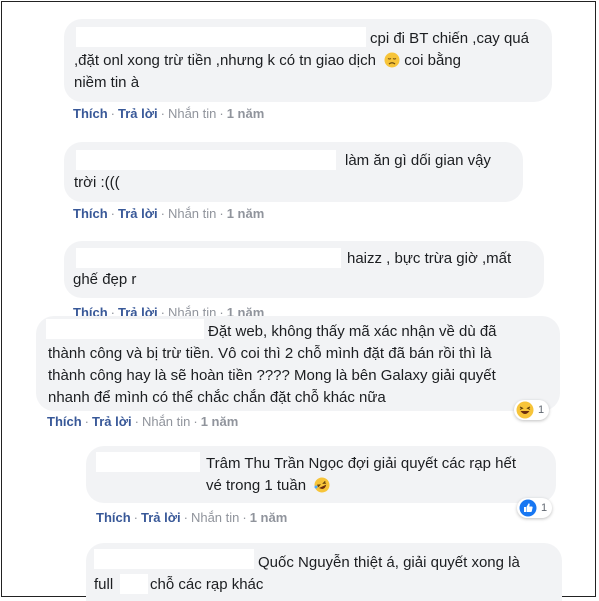 This screenshot has height=601, width=599. What do you see at coordinates (105, 279) in the screenshot?
I see `comment-text: ghế đẹp r` at bounding box center [105, 279].